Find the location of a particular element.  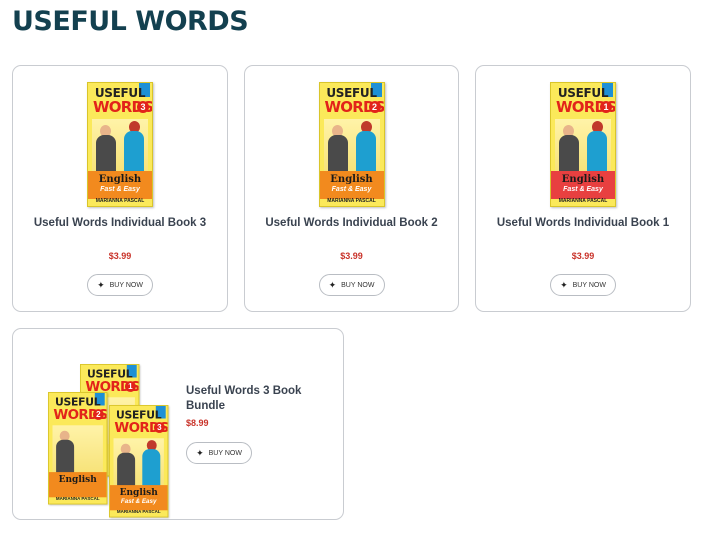

product-title: Useful Words Individual Book 2 is located at coordinates (351, 223).